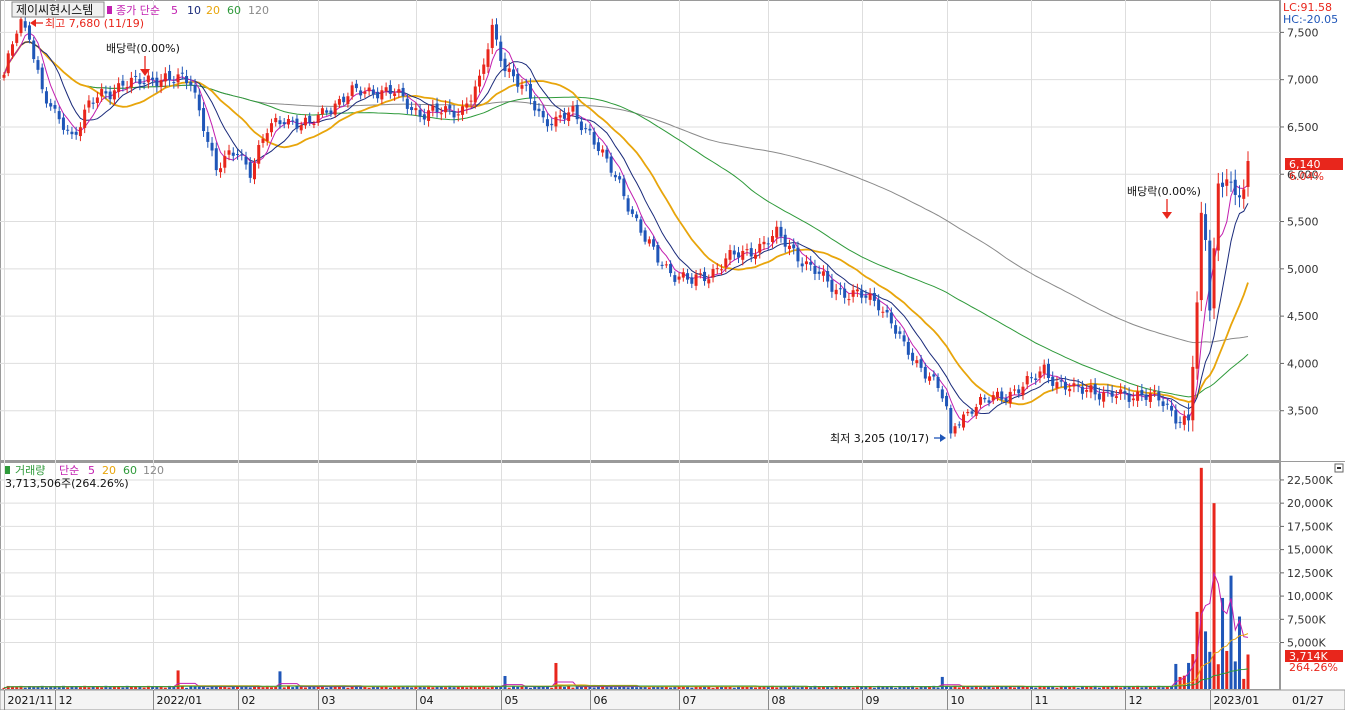 This screenshot has height=710, width=1345. I want to click on legend-marker, so click(109, 10).